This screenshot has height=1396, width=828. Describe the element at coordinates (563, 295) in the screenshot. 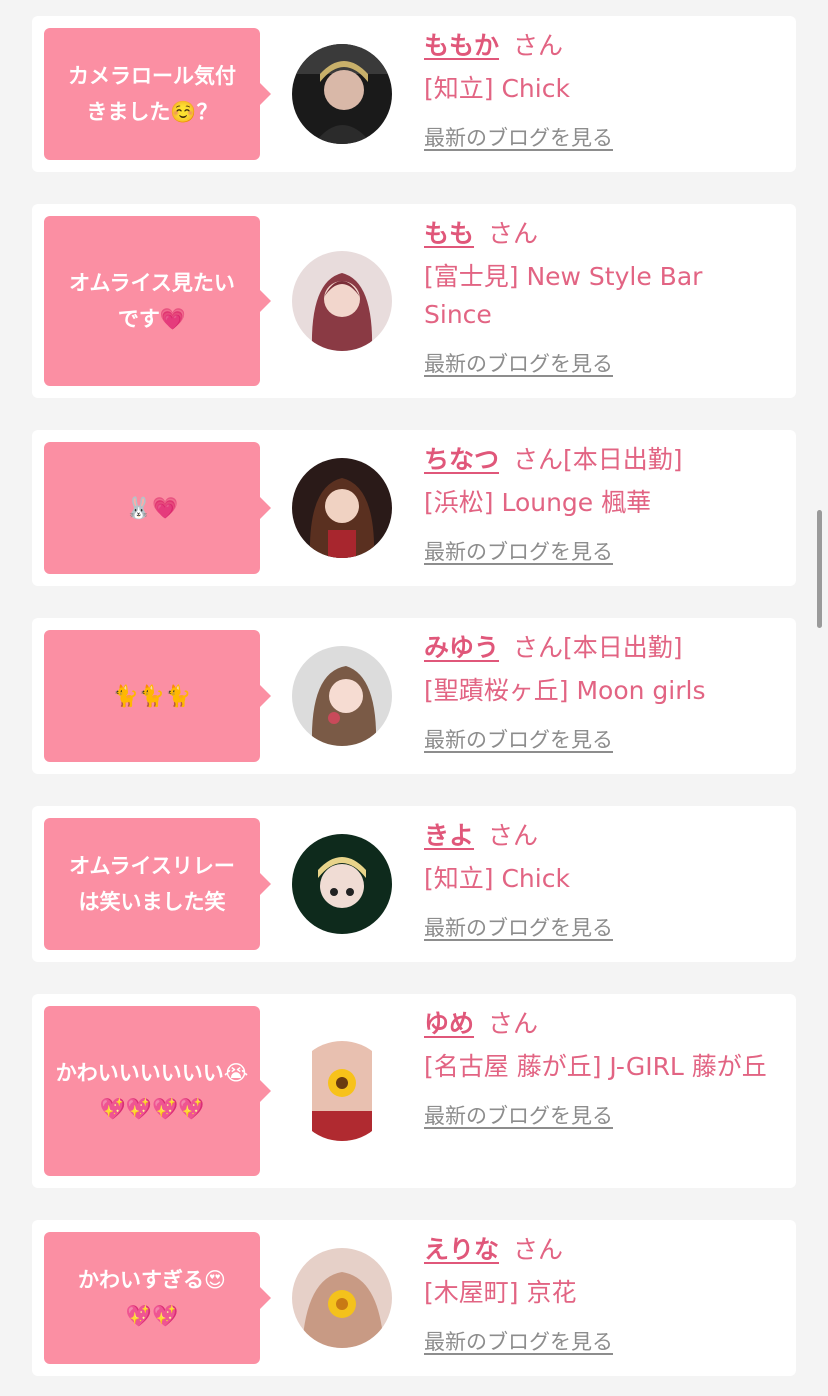

I see `shop-label: [富士見] New Style Bar Since` at that location.